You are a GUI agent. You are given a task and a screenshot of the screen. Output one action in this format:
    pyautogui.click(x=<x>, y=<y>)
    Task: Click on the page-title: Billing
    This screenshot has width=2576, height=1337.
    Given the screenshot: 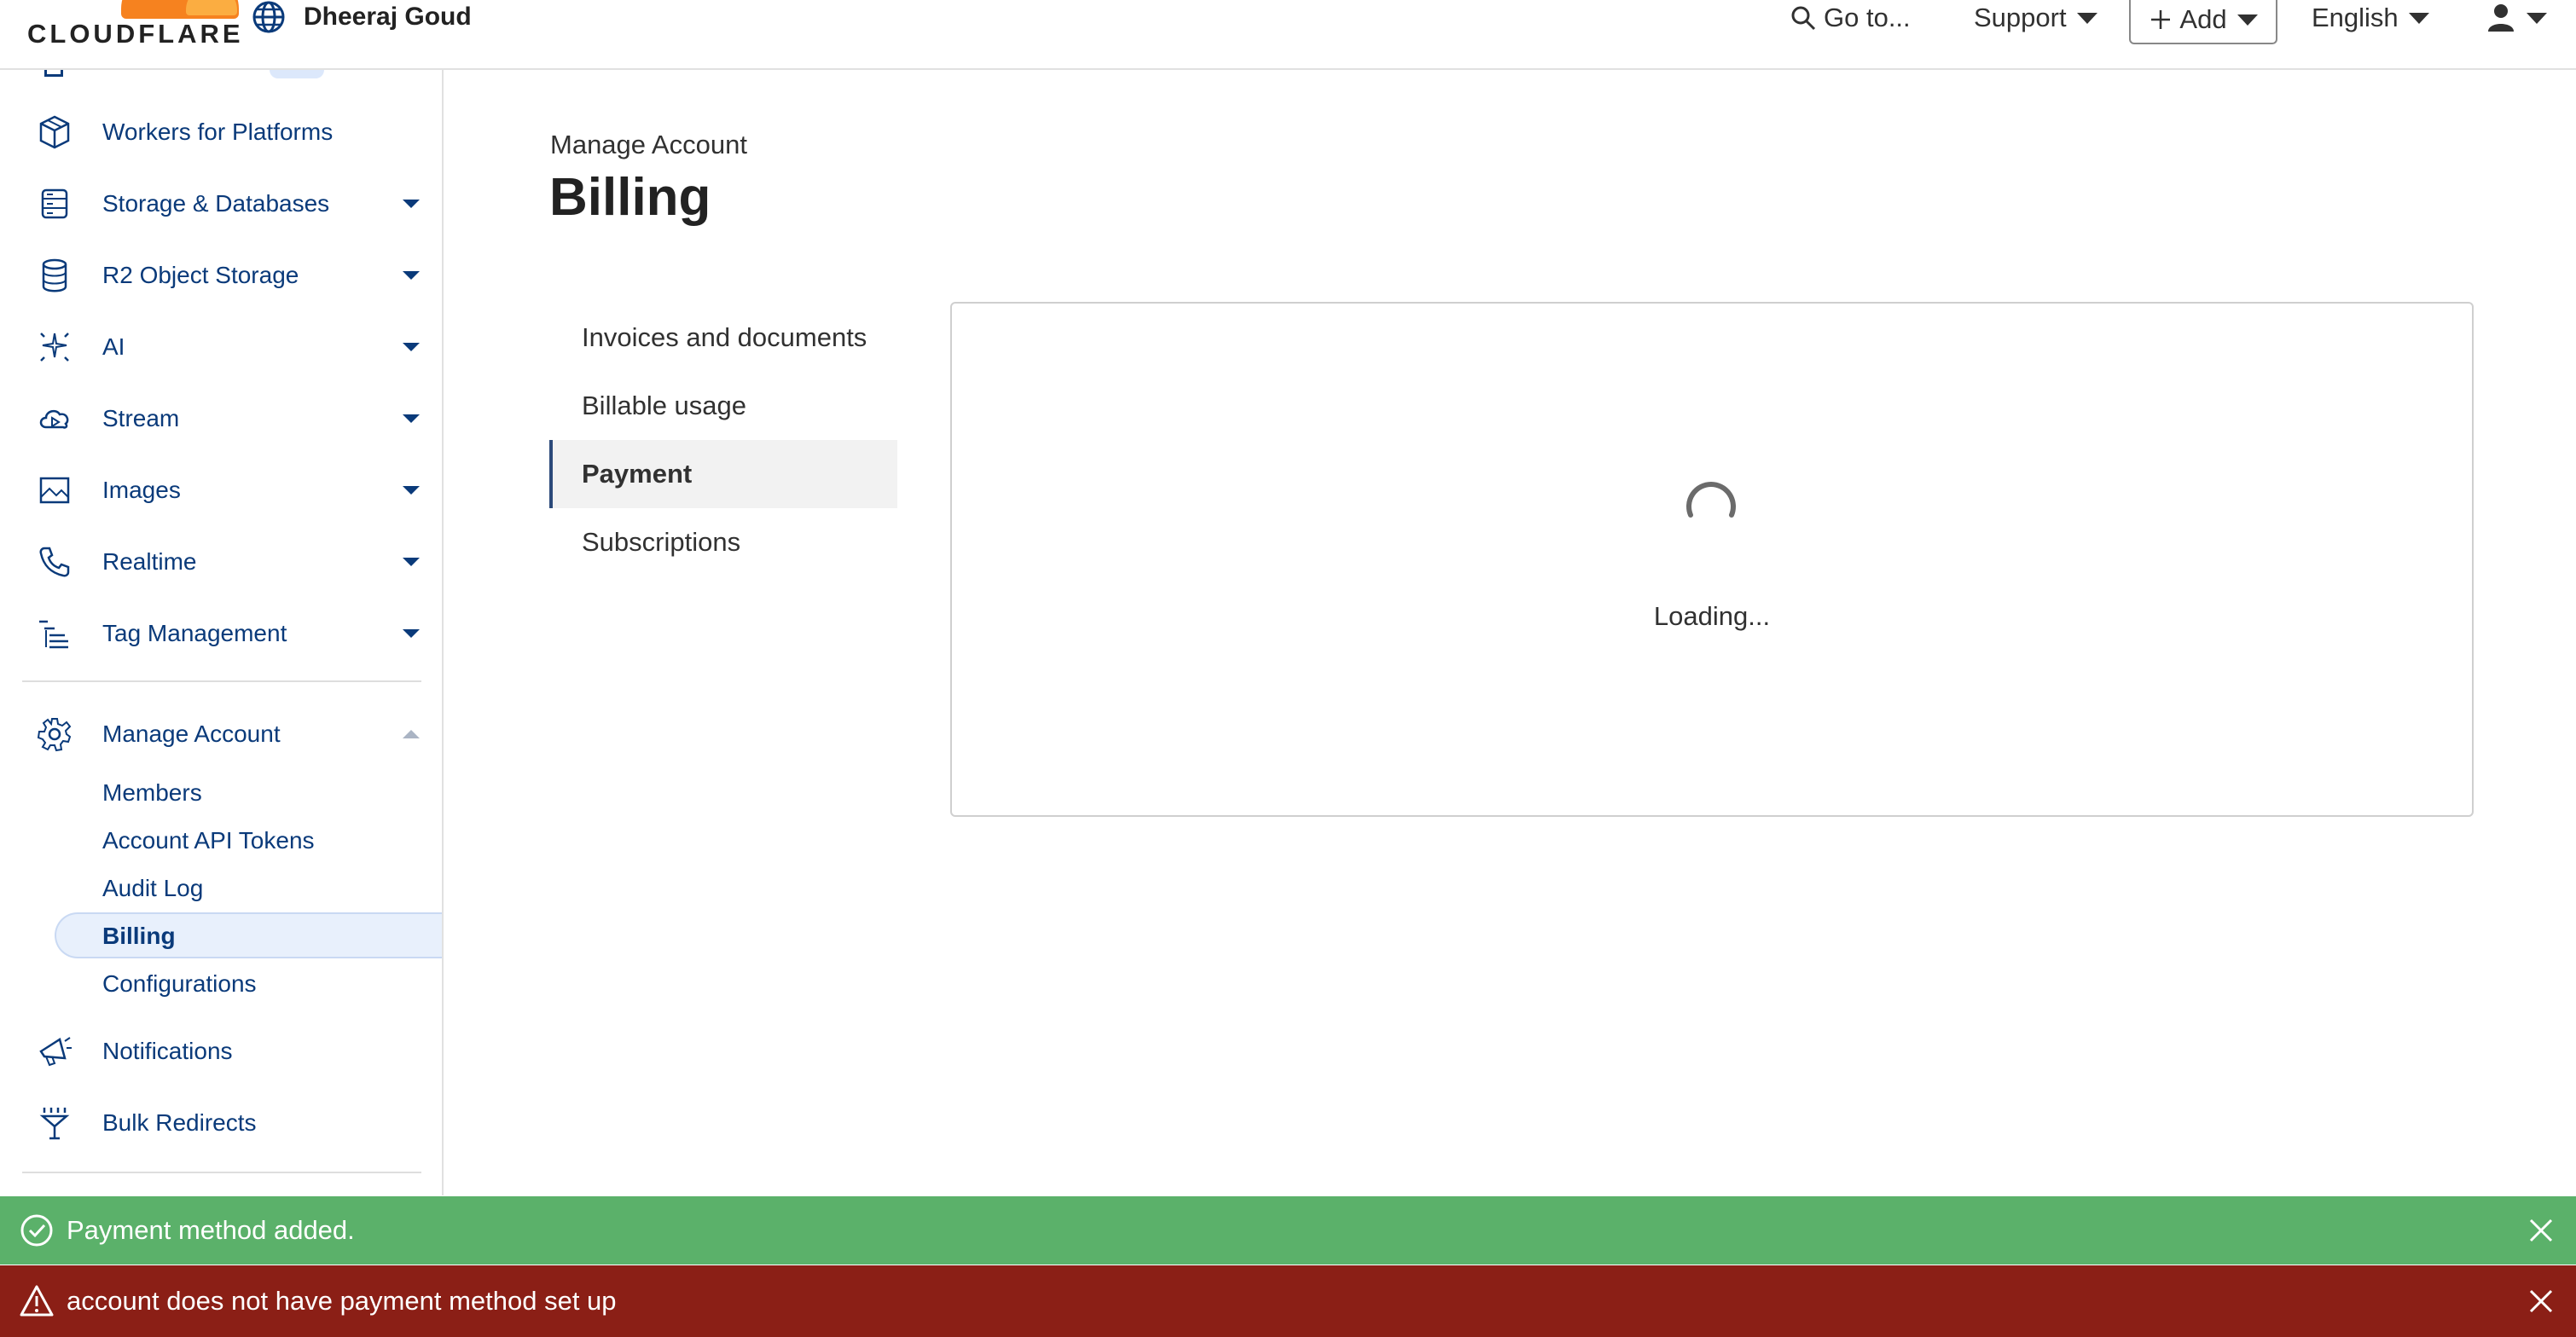 What is the action you would take?
    pyautogui.click(x=630, y=197)
    